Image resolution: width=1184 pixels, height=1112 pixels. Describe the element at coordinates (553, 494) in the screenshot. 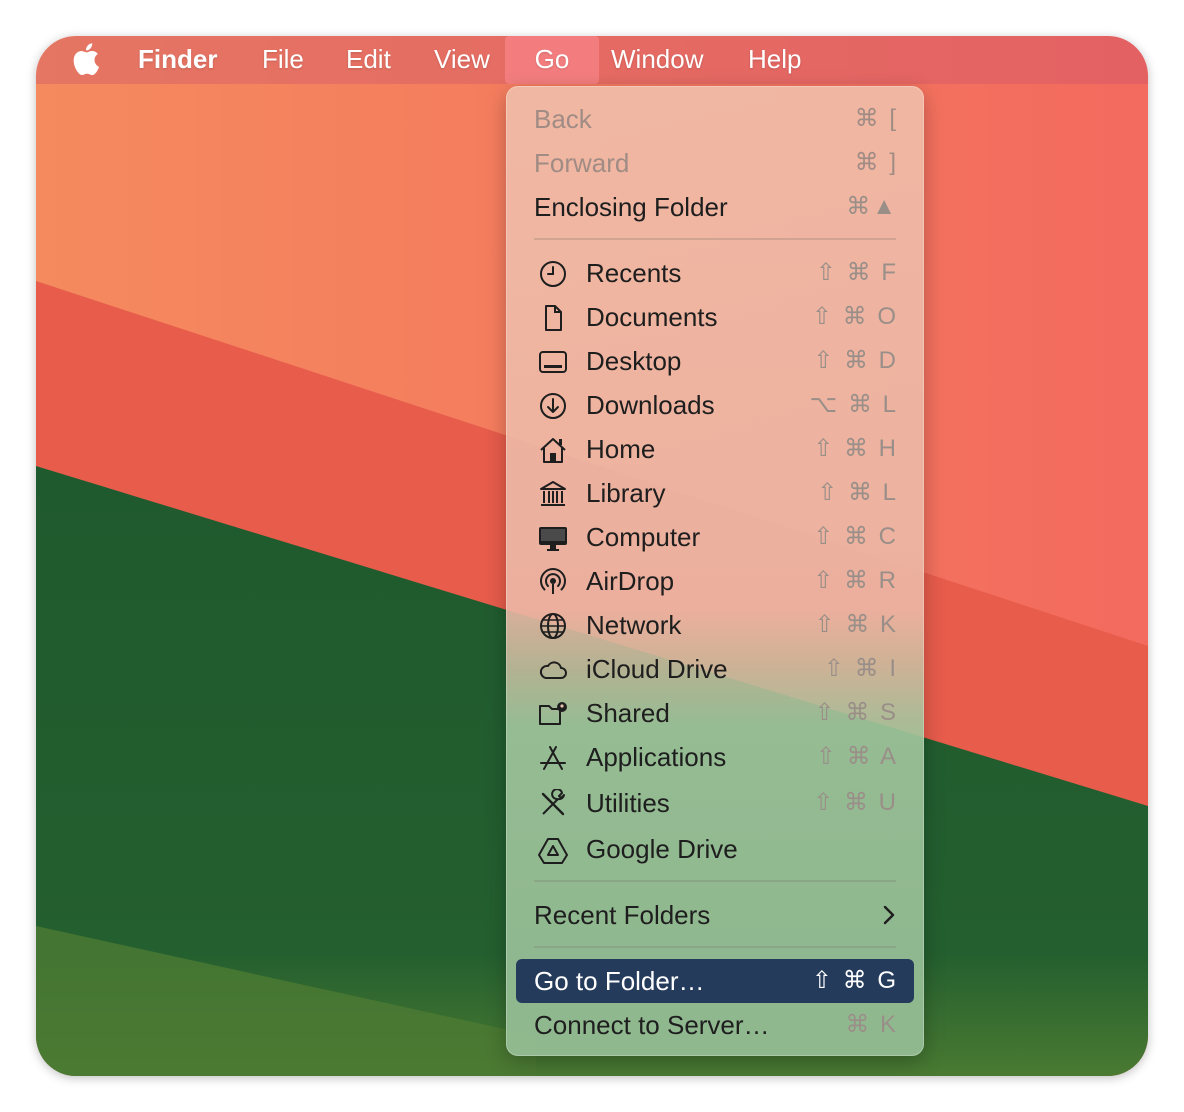

I see `library-building-icon` at that location.